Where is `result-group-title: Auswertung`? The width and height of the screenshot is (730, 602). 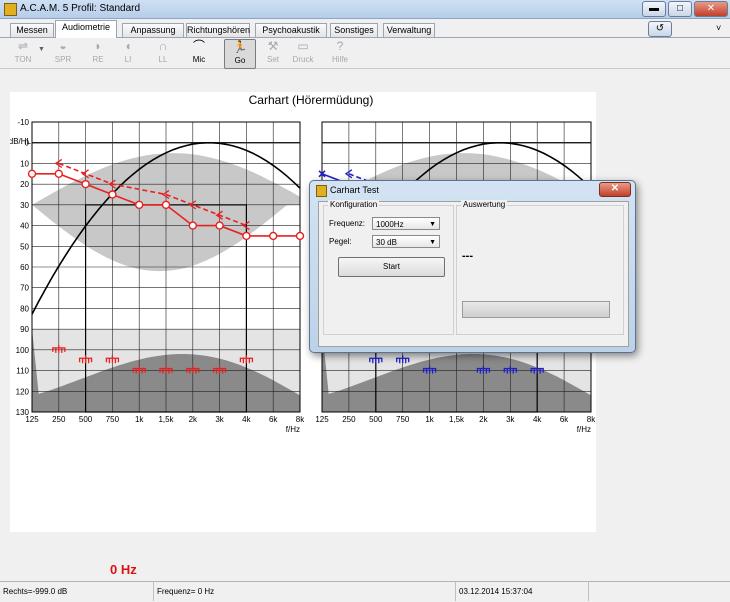
result-group-title: Auswertung is located at coordinates (484, 204).